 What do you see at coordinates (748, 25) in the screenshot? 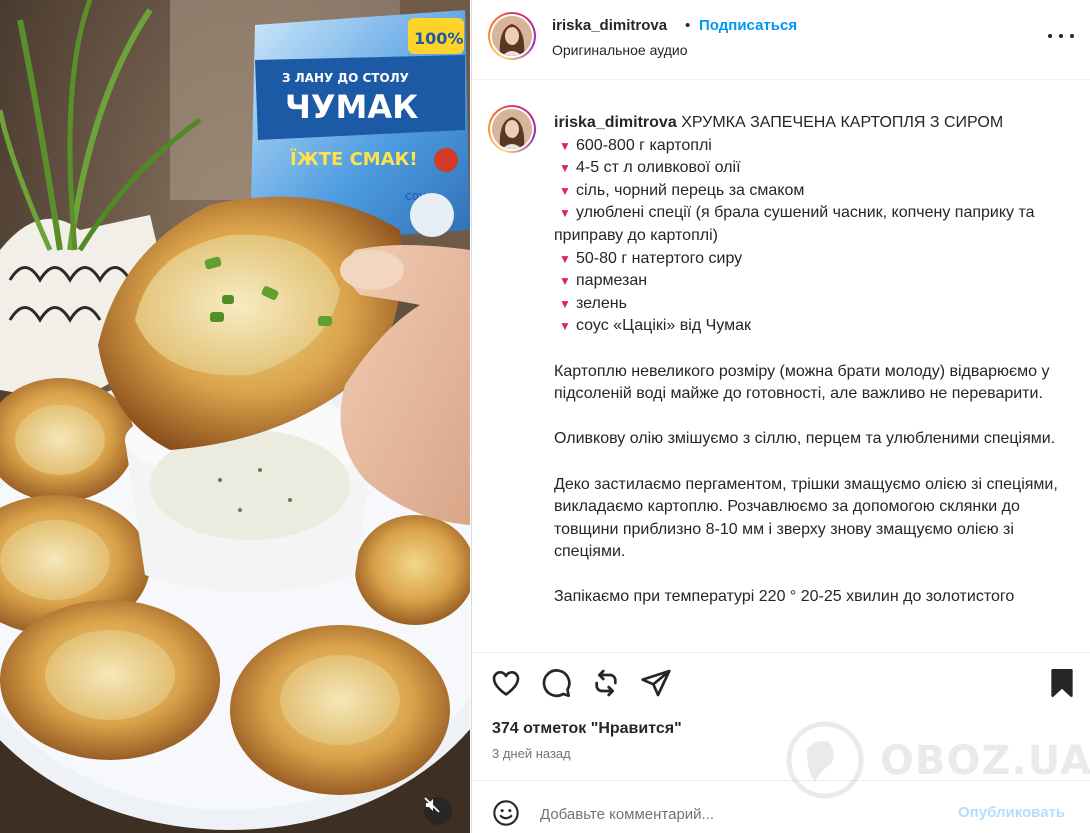
I see `follow-button: Подписаться` at bounding box center [748, 25].